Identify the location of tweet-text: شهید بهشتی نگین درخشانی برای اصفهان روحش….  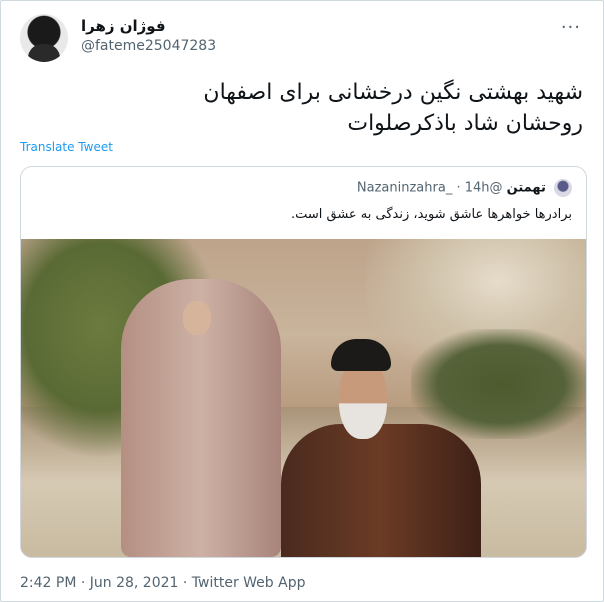
(323, 108).